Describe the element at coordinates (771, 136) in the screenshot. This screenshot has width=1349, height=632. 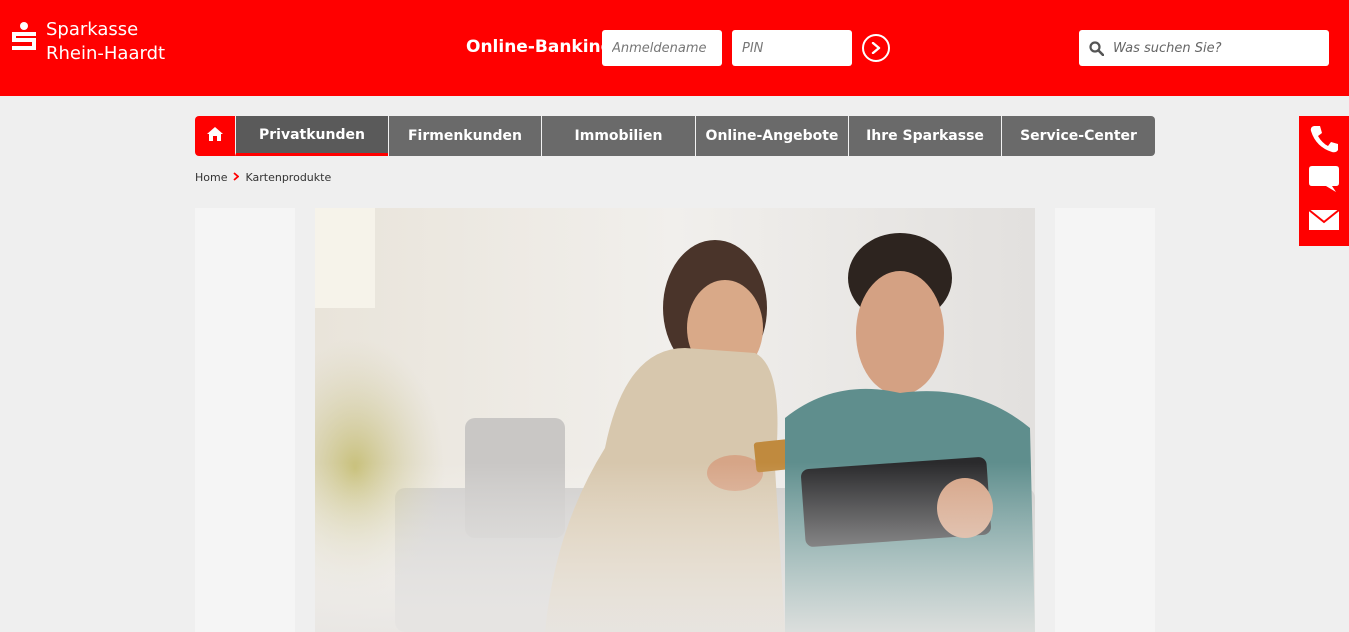
I see `nav-item-online-angebote: Online-Angebote` at that location.